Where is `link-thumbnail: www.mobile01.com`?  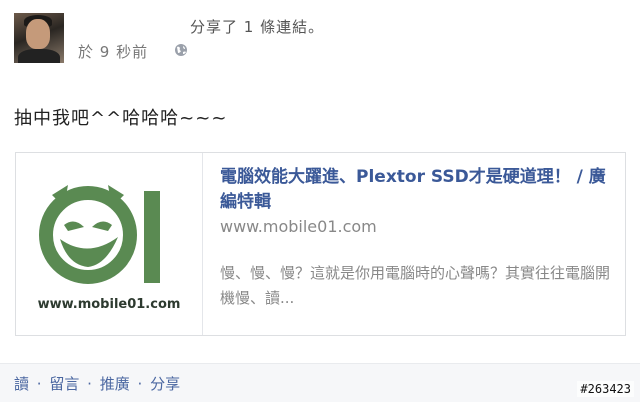 link-thumbnail: www.mobile01.com is located at coordinates (109, 244).